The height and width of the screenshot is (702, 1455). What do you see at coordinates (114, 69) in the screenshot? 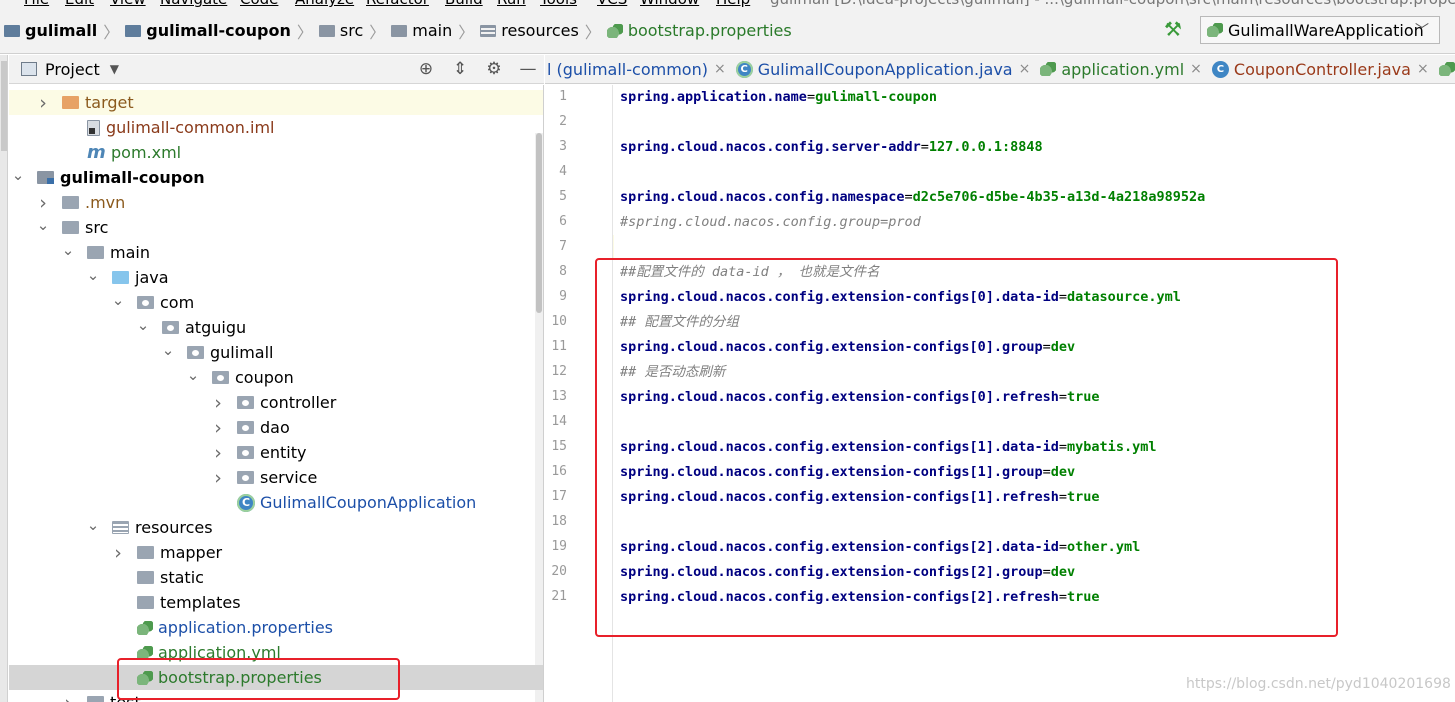
I see `dropdown-arrow-icon: ▼` at bounding box center [114, 69].